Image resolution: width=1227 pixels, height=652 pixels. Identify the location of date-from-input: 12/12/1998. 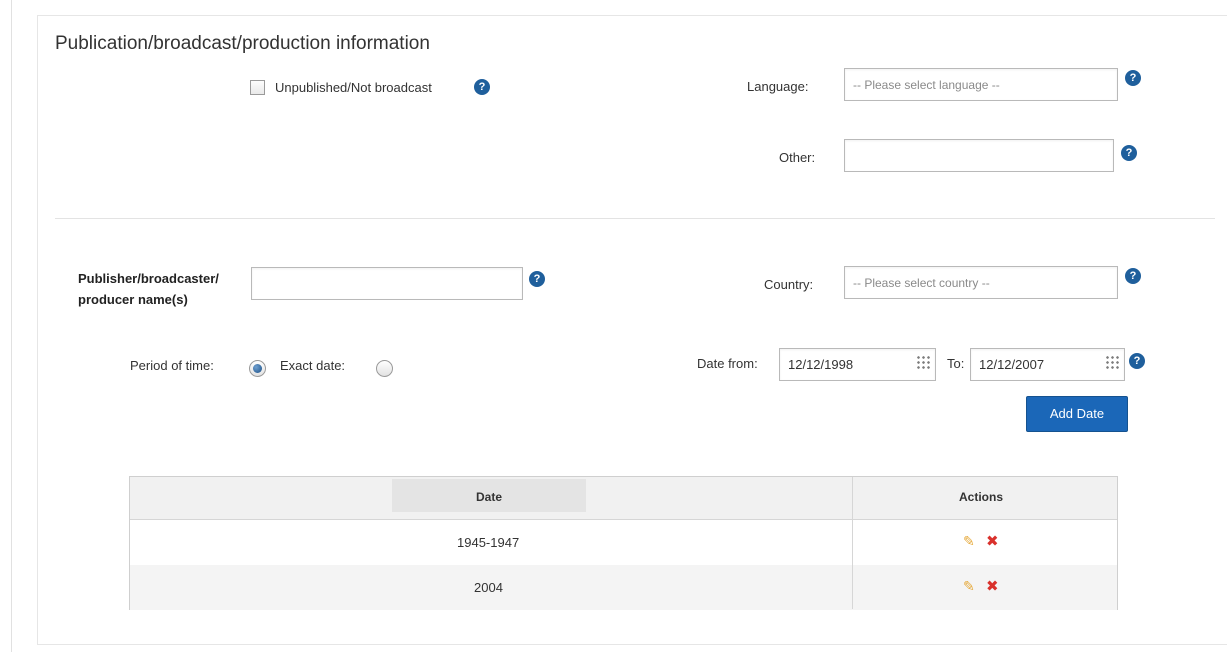
(857, 364).